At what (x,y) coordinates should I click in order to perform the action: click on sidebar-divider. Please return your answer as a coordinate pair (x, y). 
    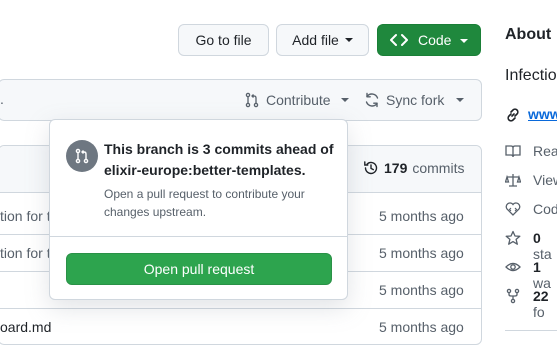
    Looking at the image, I should click on (531, 330).